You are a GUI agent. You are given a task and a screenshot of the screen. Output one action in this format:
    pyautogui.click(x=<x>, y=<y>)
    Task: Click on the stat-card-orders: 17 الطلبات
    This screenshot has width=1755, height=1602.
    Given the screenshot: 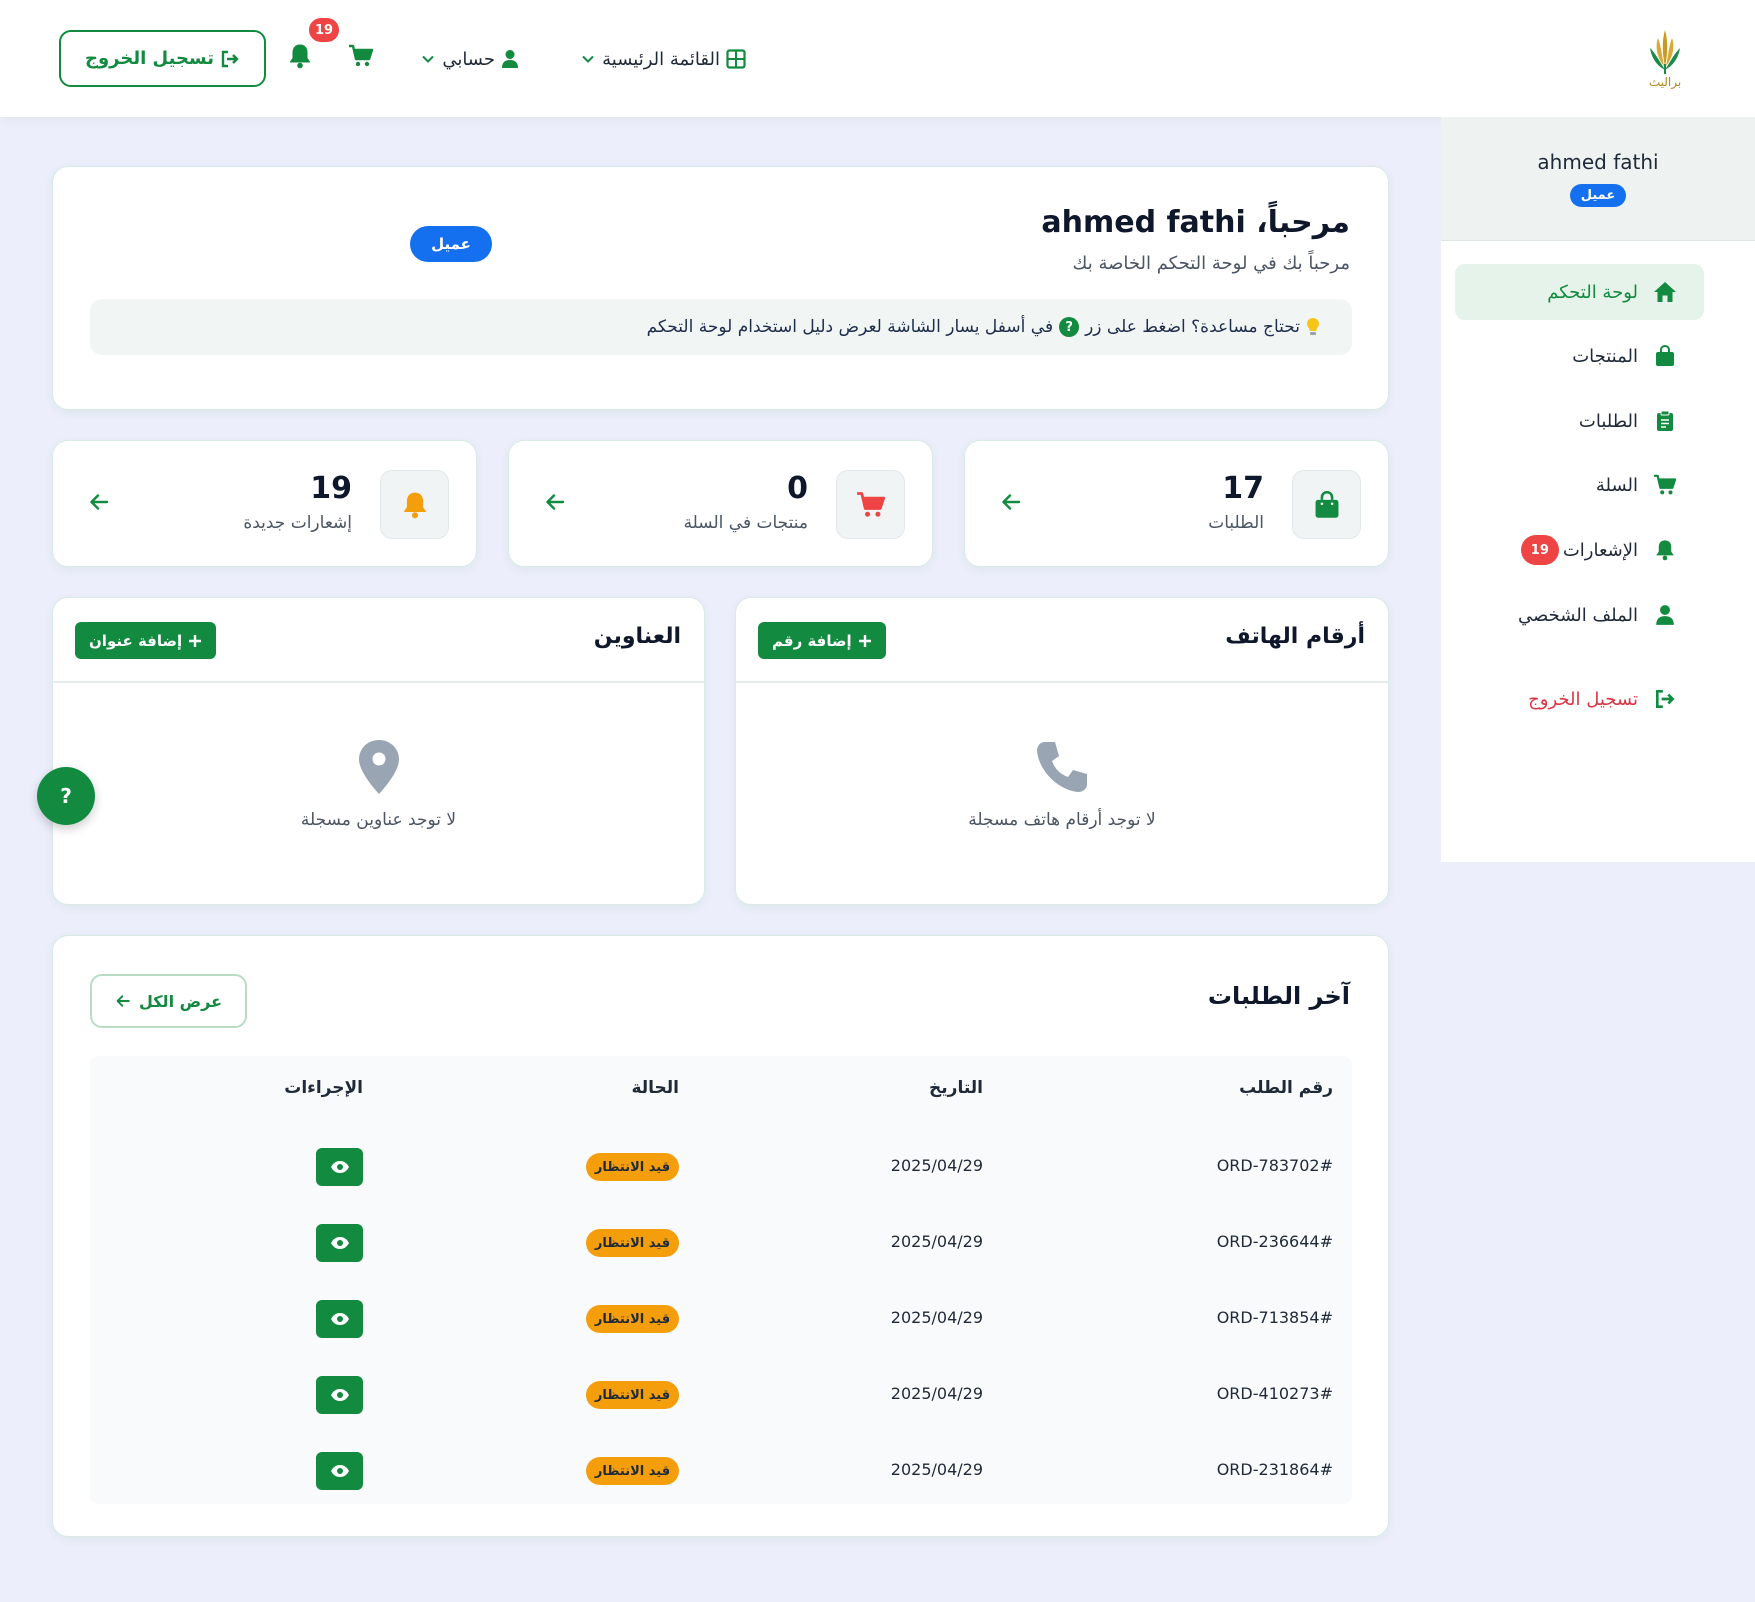 What is the action you would take?
    pyautogui.click(x=1176, y=503)
    